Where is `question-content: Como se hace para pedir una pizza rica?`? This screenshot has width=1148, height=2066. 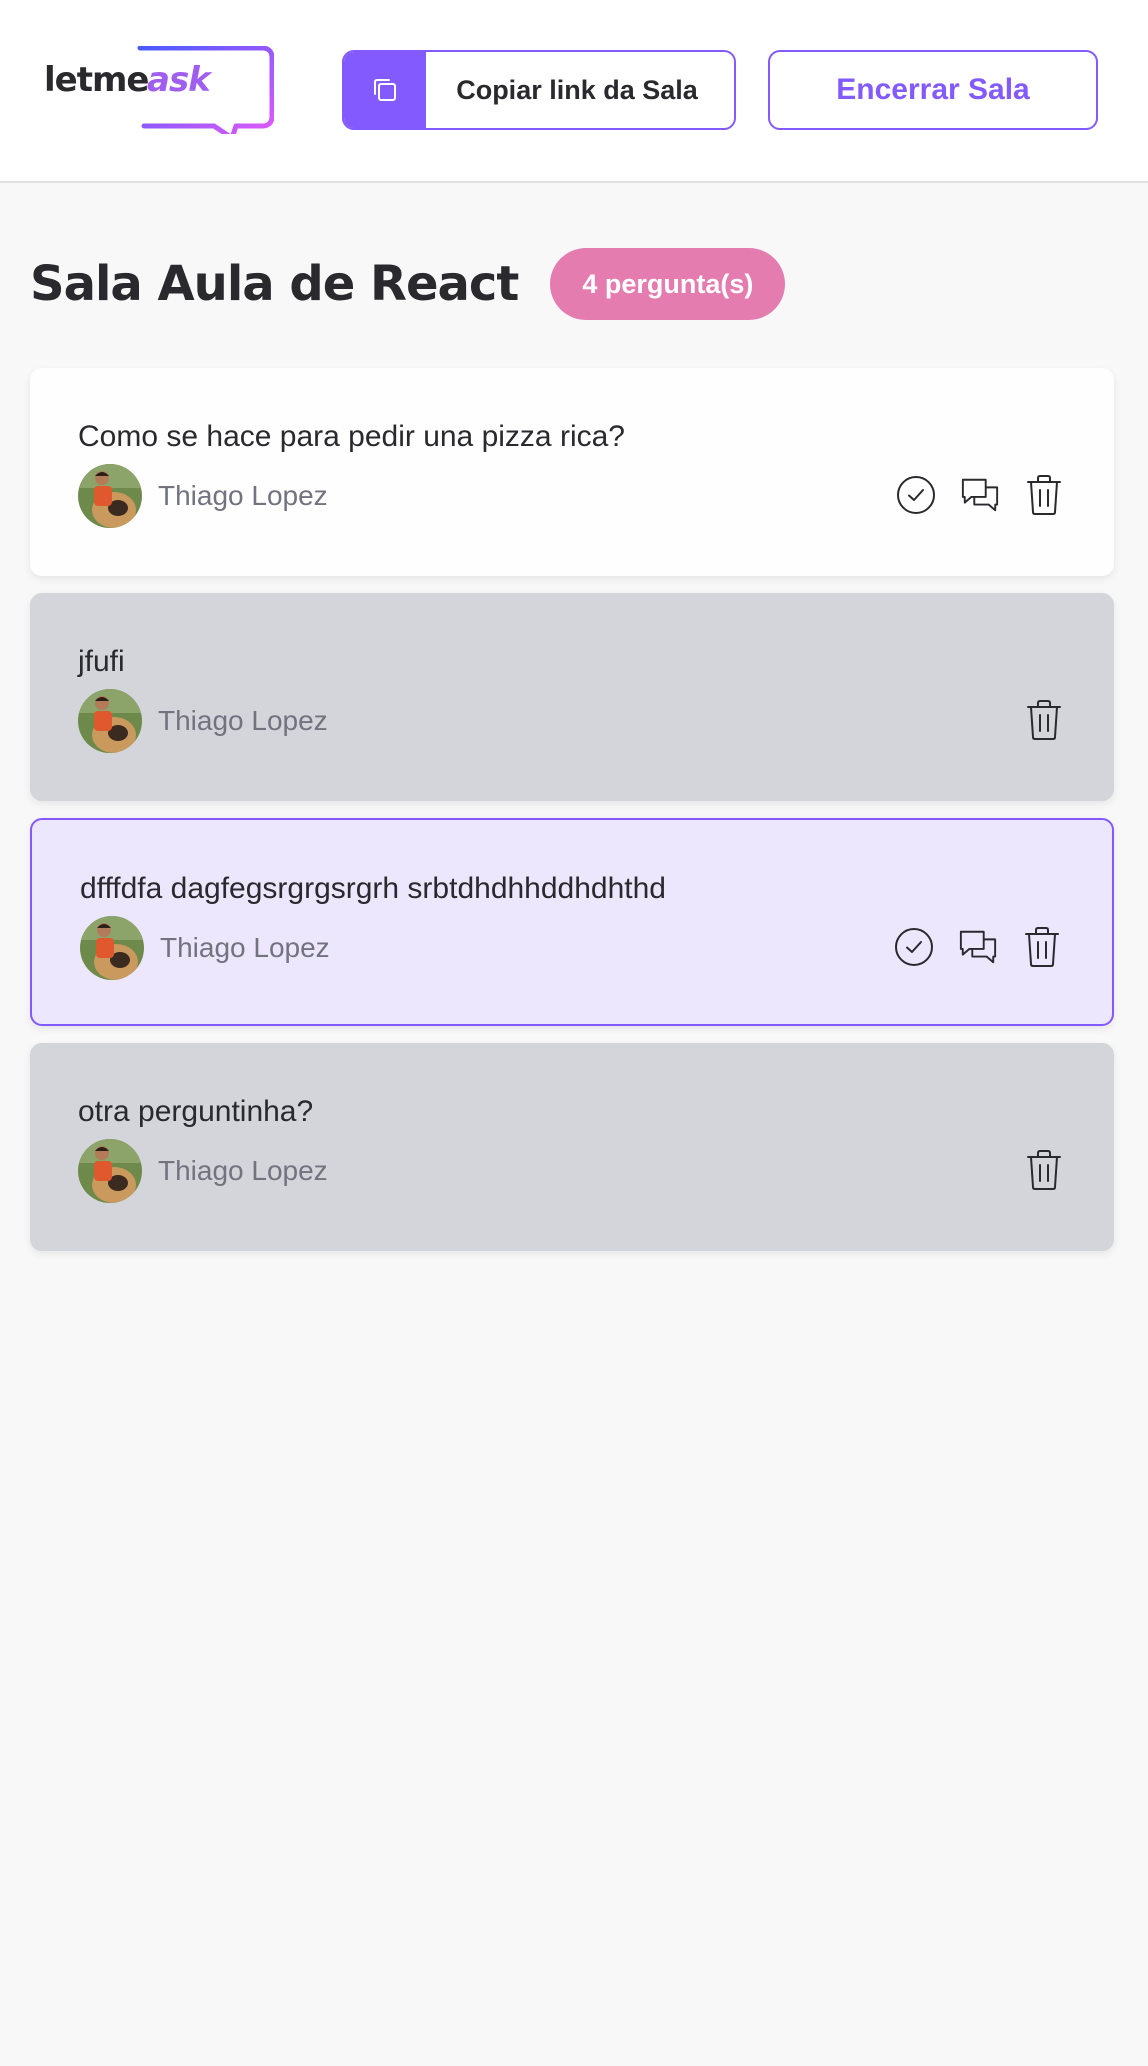 question-content: Como se hace para pedir una pizza rica? is located at coordinates (351, 436).